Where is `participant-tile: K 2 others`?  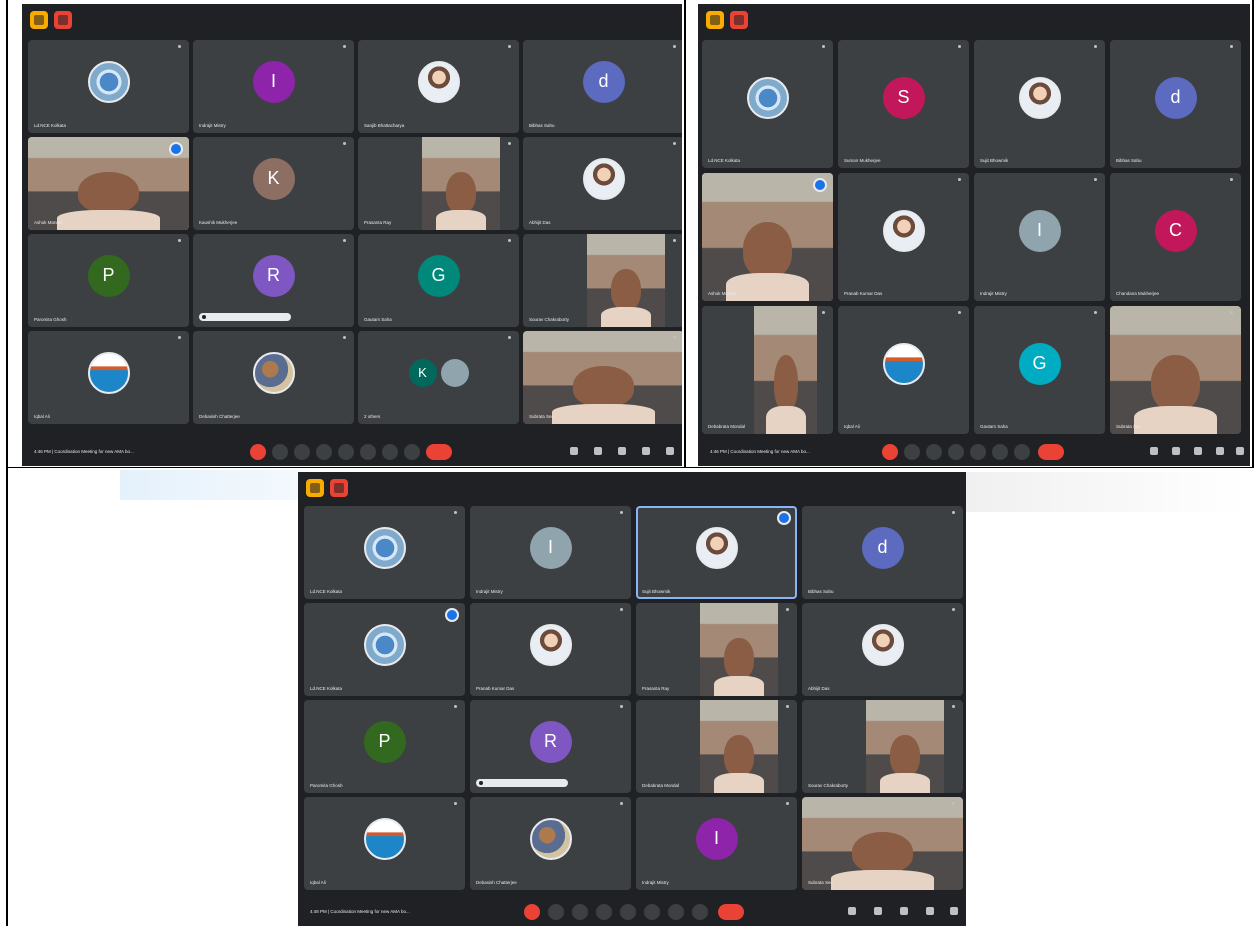
participant-tile: K 2 others is located at coordinates (438, 377).